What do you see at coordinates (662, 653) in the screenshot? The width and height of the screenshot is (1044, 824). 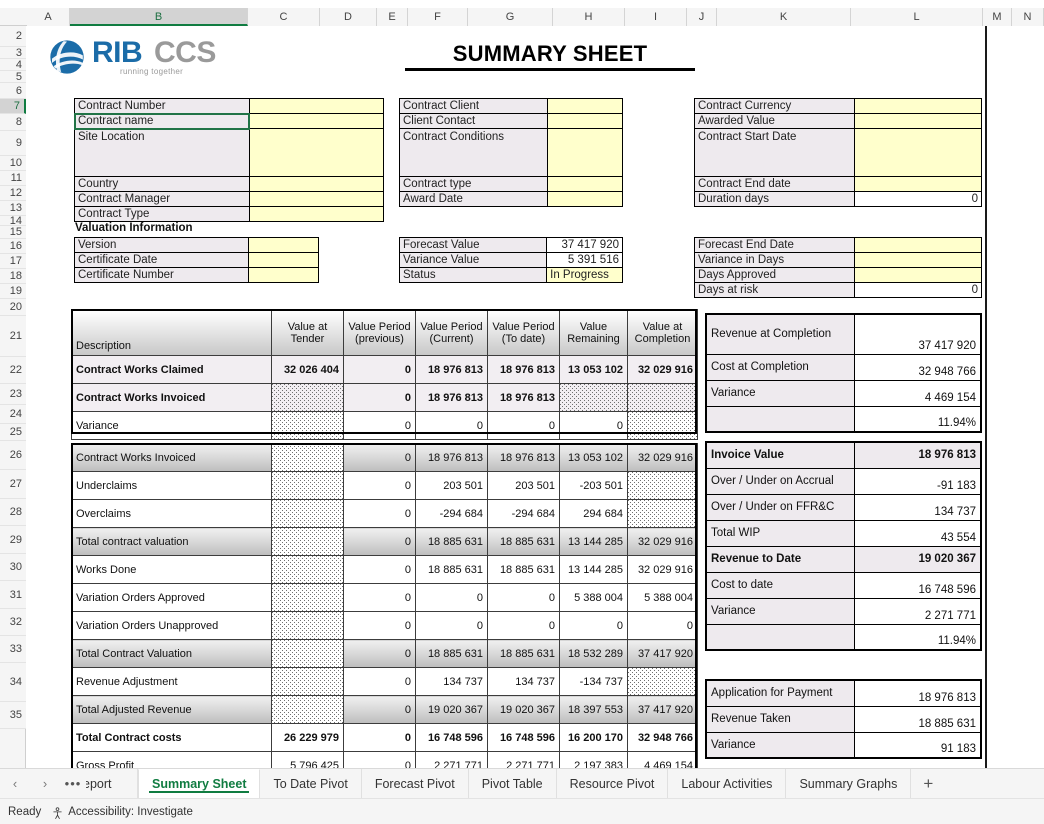 I see `value-cell: 37 417 920` at bounding box center [662, 653].